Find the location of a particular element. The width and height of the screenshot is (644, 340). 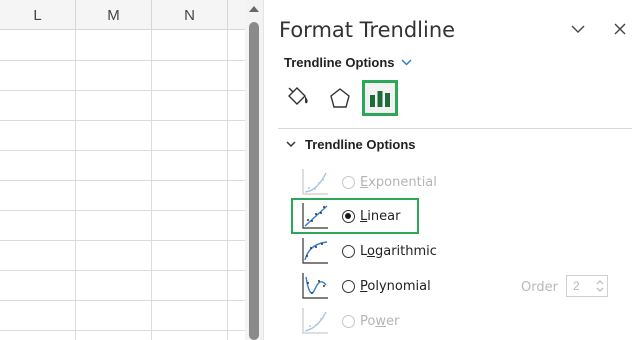

trendline-options-dropdown: Trendline Options is located at coordinates (348, 62).